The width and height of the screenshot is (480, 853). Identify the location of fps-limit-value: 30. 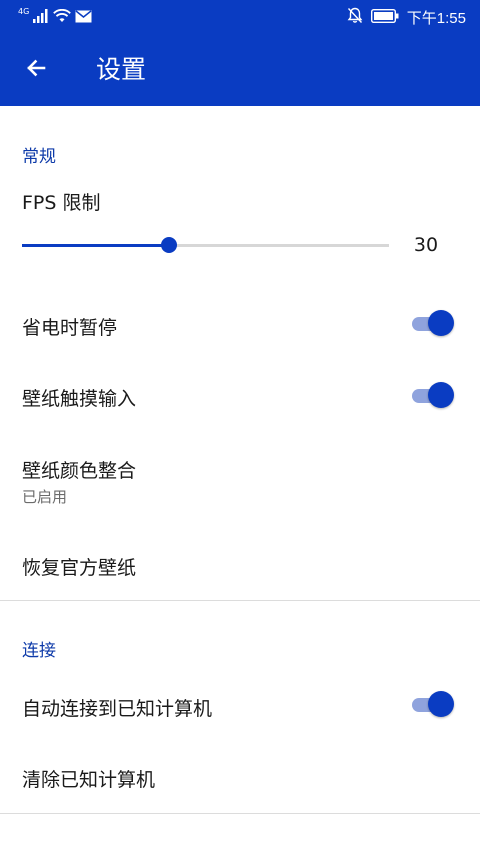
(426, 245).